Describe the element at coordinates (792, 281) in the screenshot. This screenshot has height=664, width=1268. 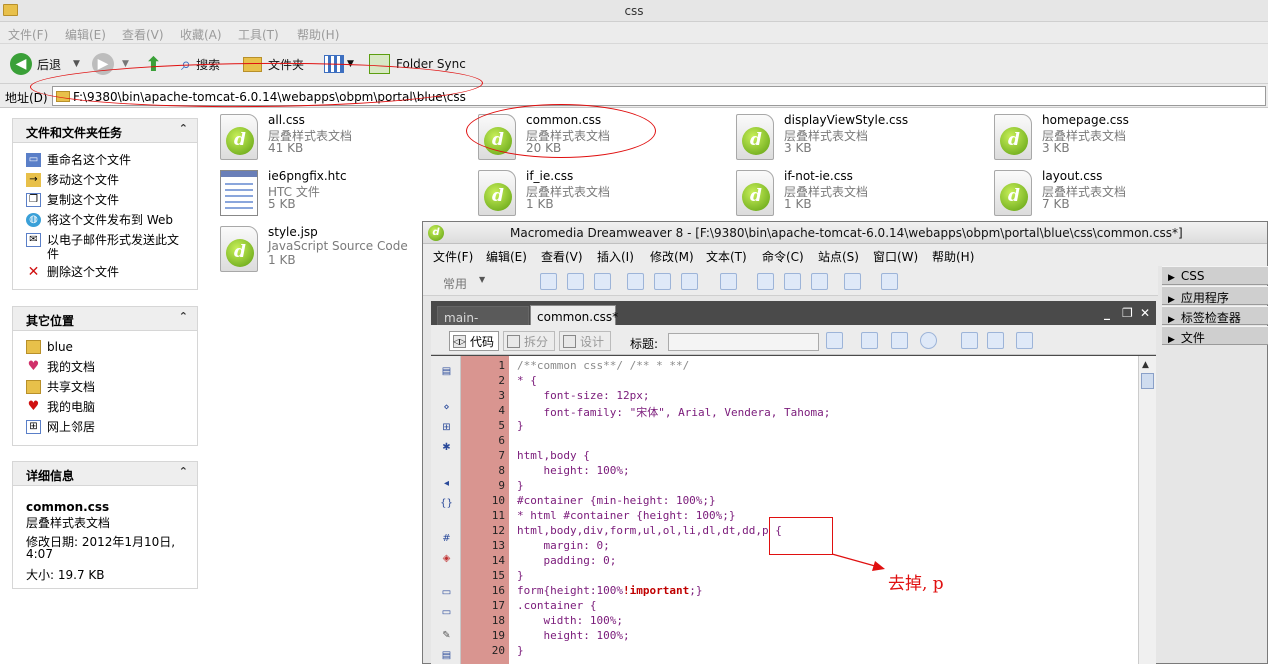
I see `server-include-icon` at that location.